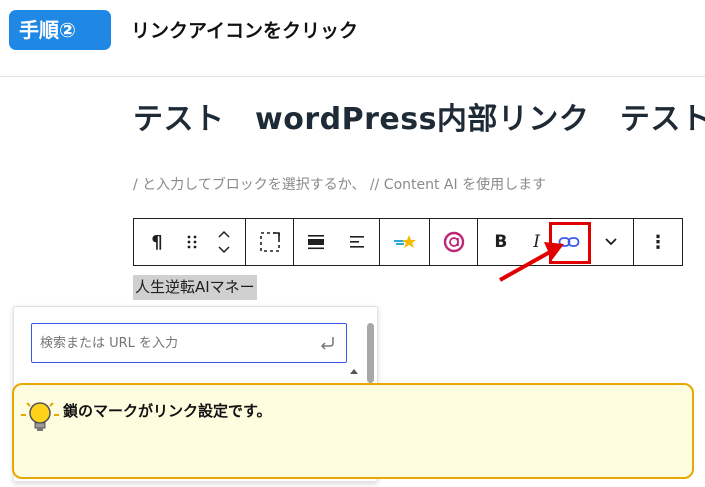 This screenshot has width=705, height=487. I want to click on hint-text: 鎖のマークがリンク設定です。, so click(167, 411).